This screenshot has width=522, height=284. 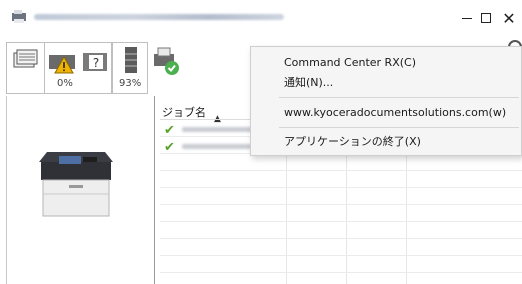 What do you see at coordinates (78, 68) in the screenshot?
I see `toner-status-button: ? 0%` at bounding box center [78, 68].